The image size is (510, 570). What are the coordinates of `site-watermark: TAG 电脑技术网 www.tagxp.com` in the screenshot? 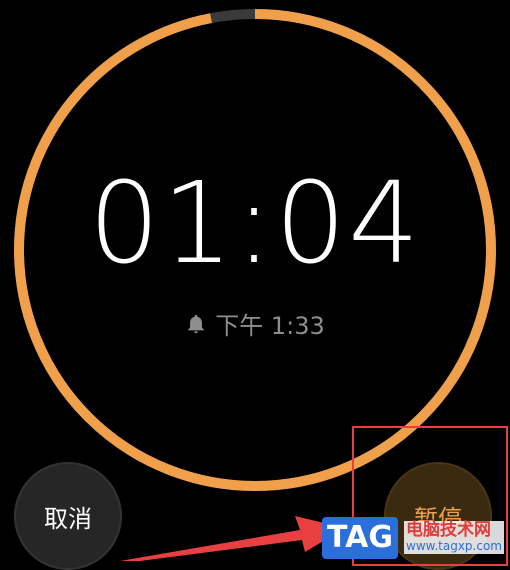 It's located at (416, 537).